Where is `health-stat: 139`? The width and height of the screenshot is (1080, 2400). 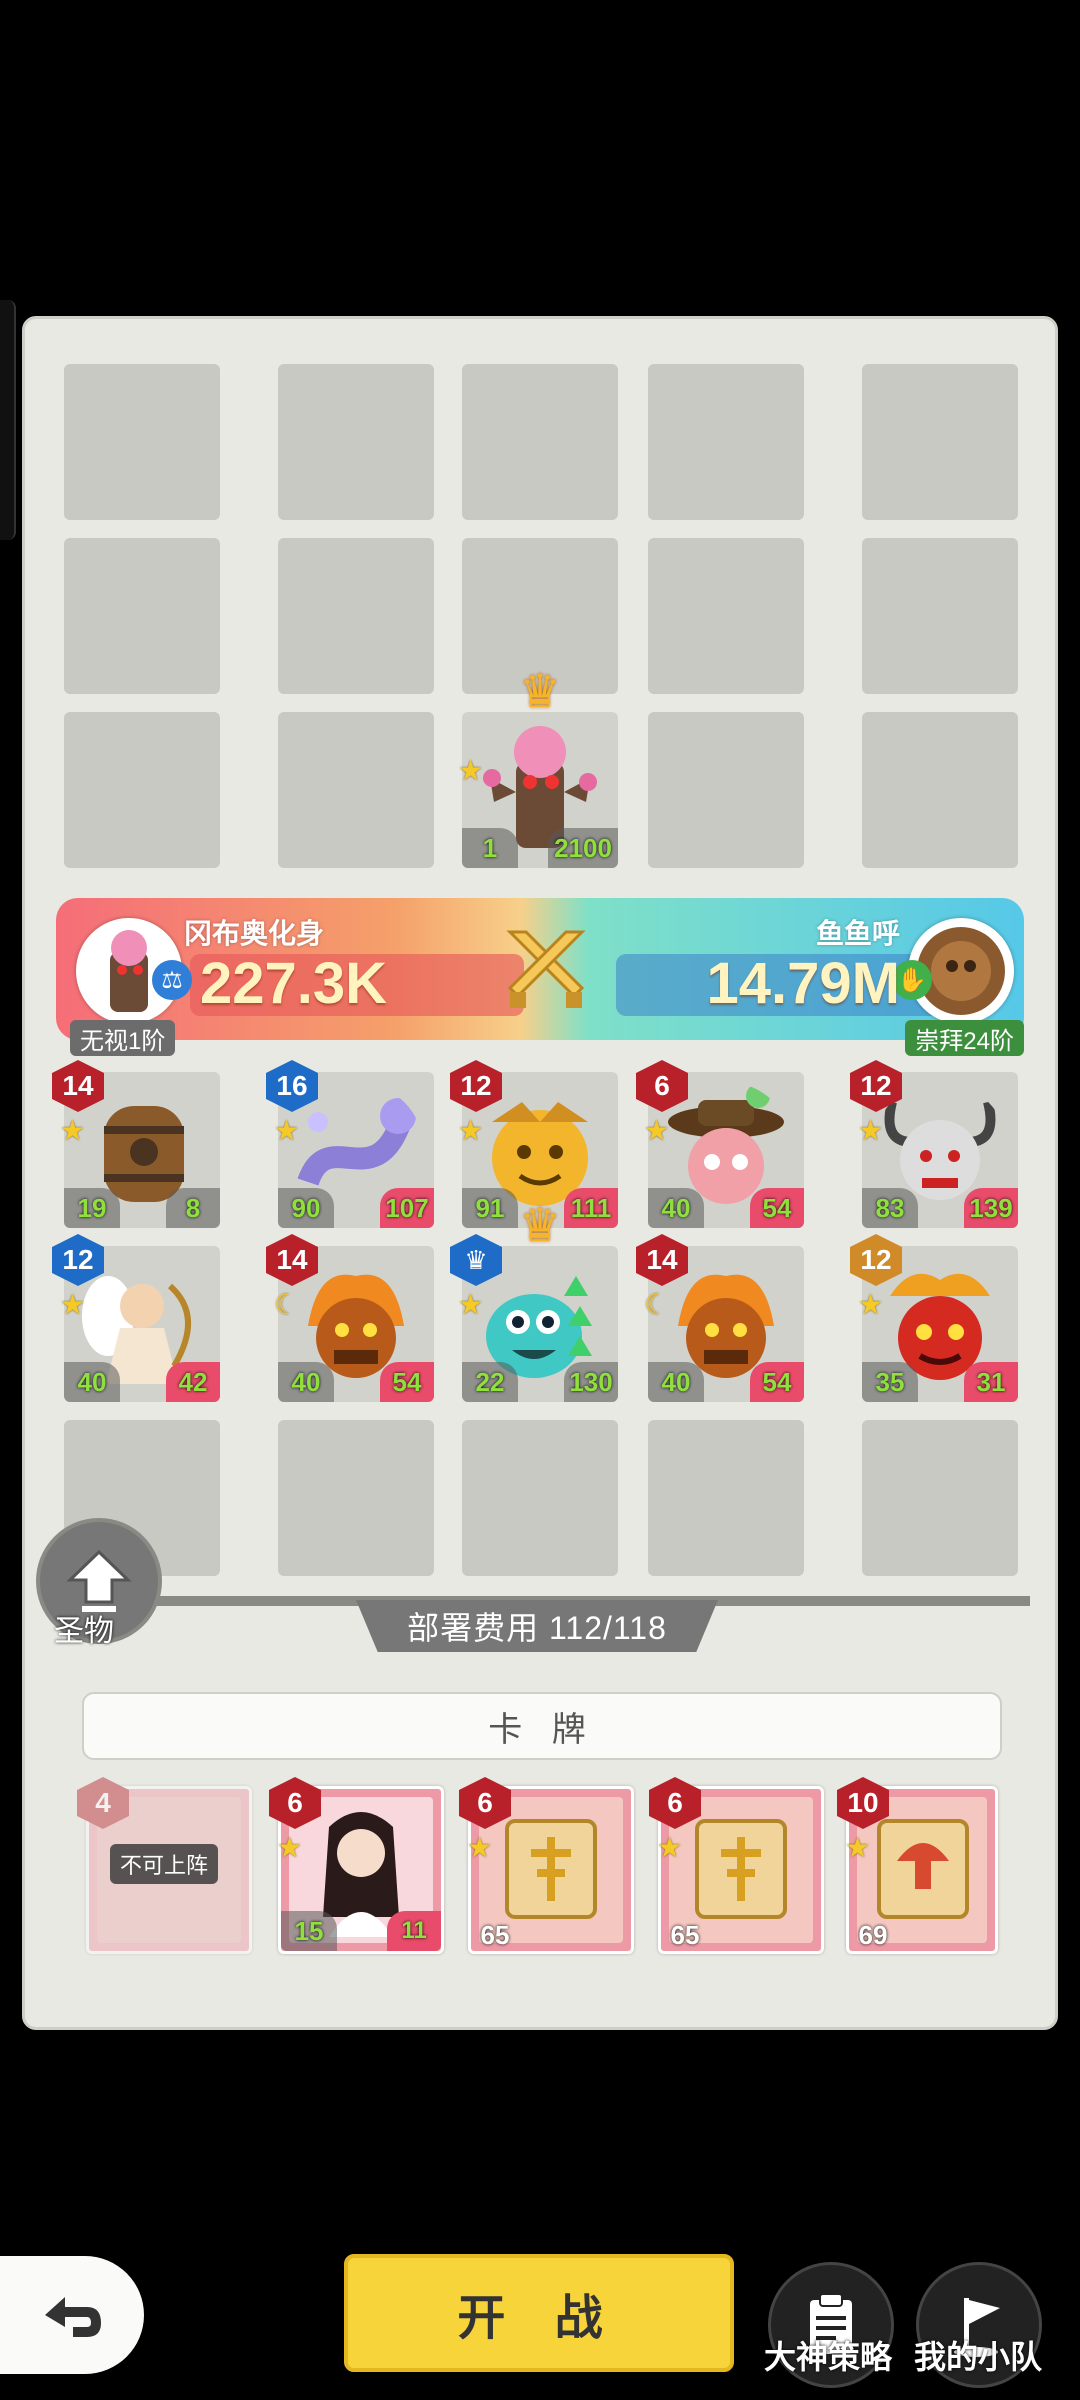 health-stat: 139 is located at coordinates (991, 1208).